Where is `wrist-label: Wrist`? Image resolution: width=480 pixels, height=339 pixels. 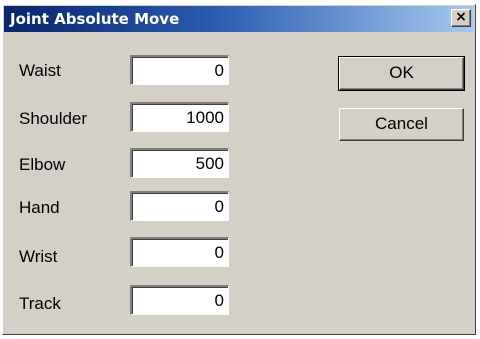
wrist-label: Wrist is located at coordinates (38, 256).